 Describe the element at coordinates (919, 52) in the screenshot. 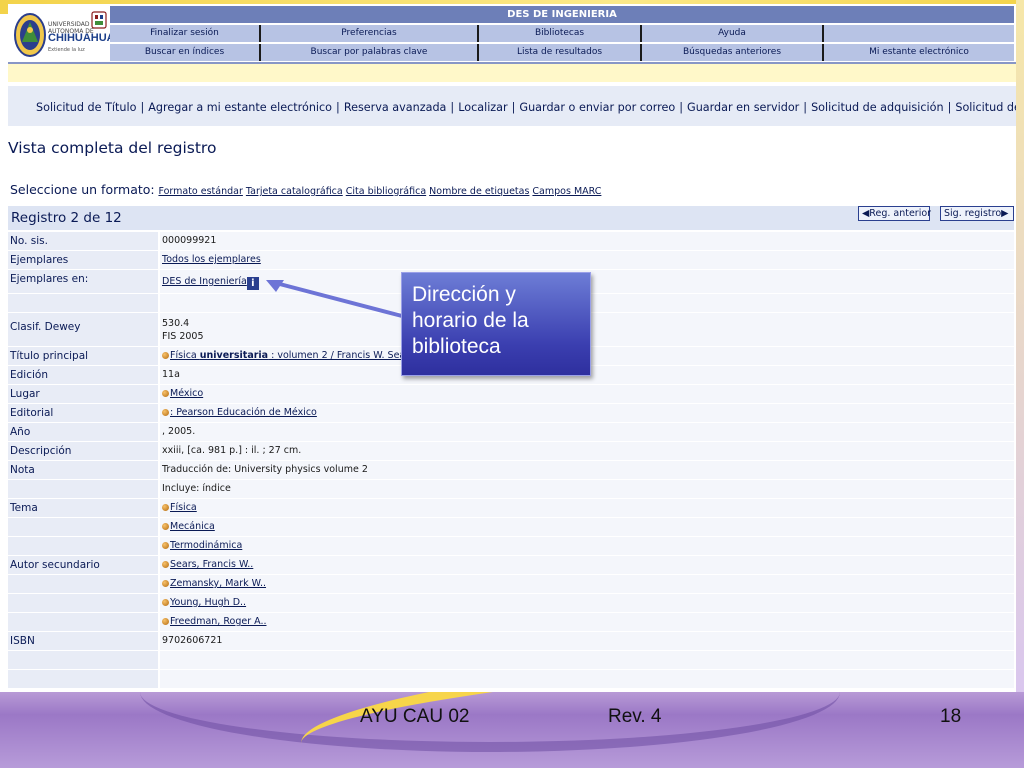

I see `nav-e-shelf-link: Mi estante electrónico` at that location.